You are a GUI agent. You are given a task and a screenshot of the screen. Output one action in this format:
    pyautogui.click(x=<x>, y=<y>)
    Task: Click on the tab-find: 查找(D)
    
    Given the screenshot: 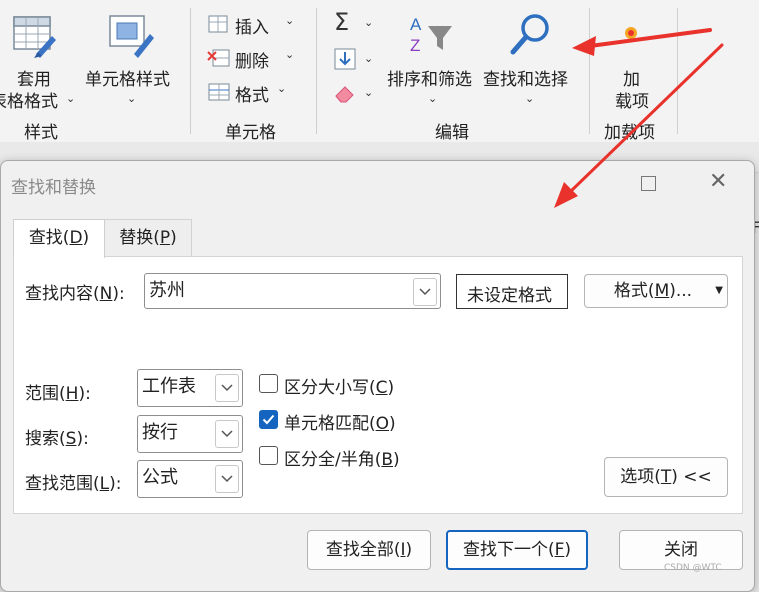 What is the action you would take?
    pyautogui.click(x=59, y=238)
    